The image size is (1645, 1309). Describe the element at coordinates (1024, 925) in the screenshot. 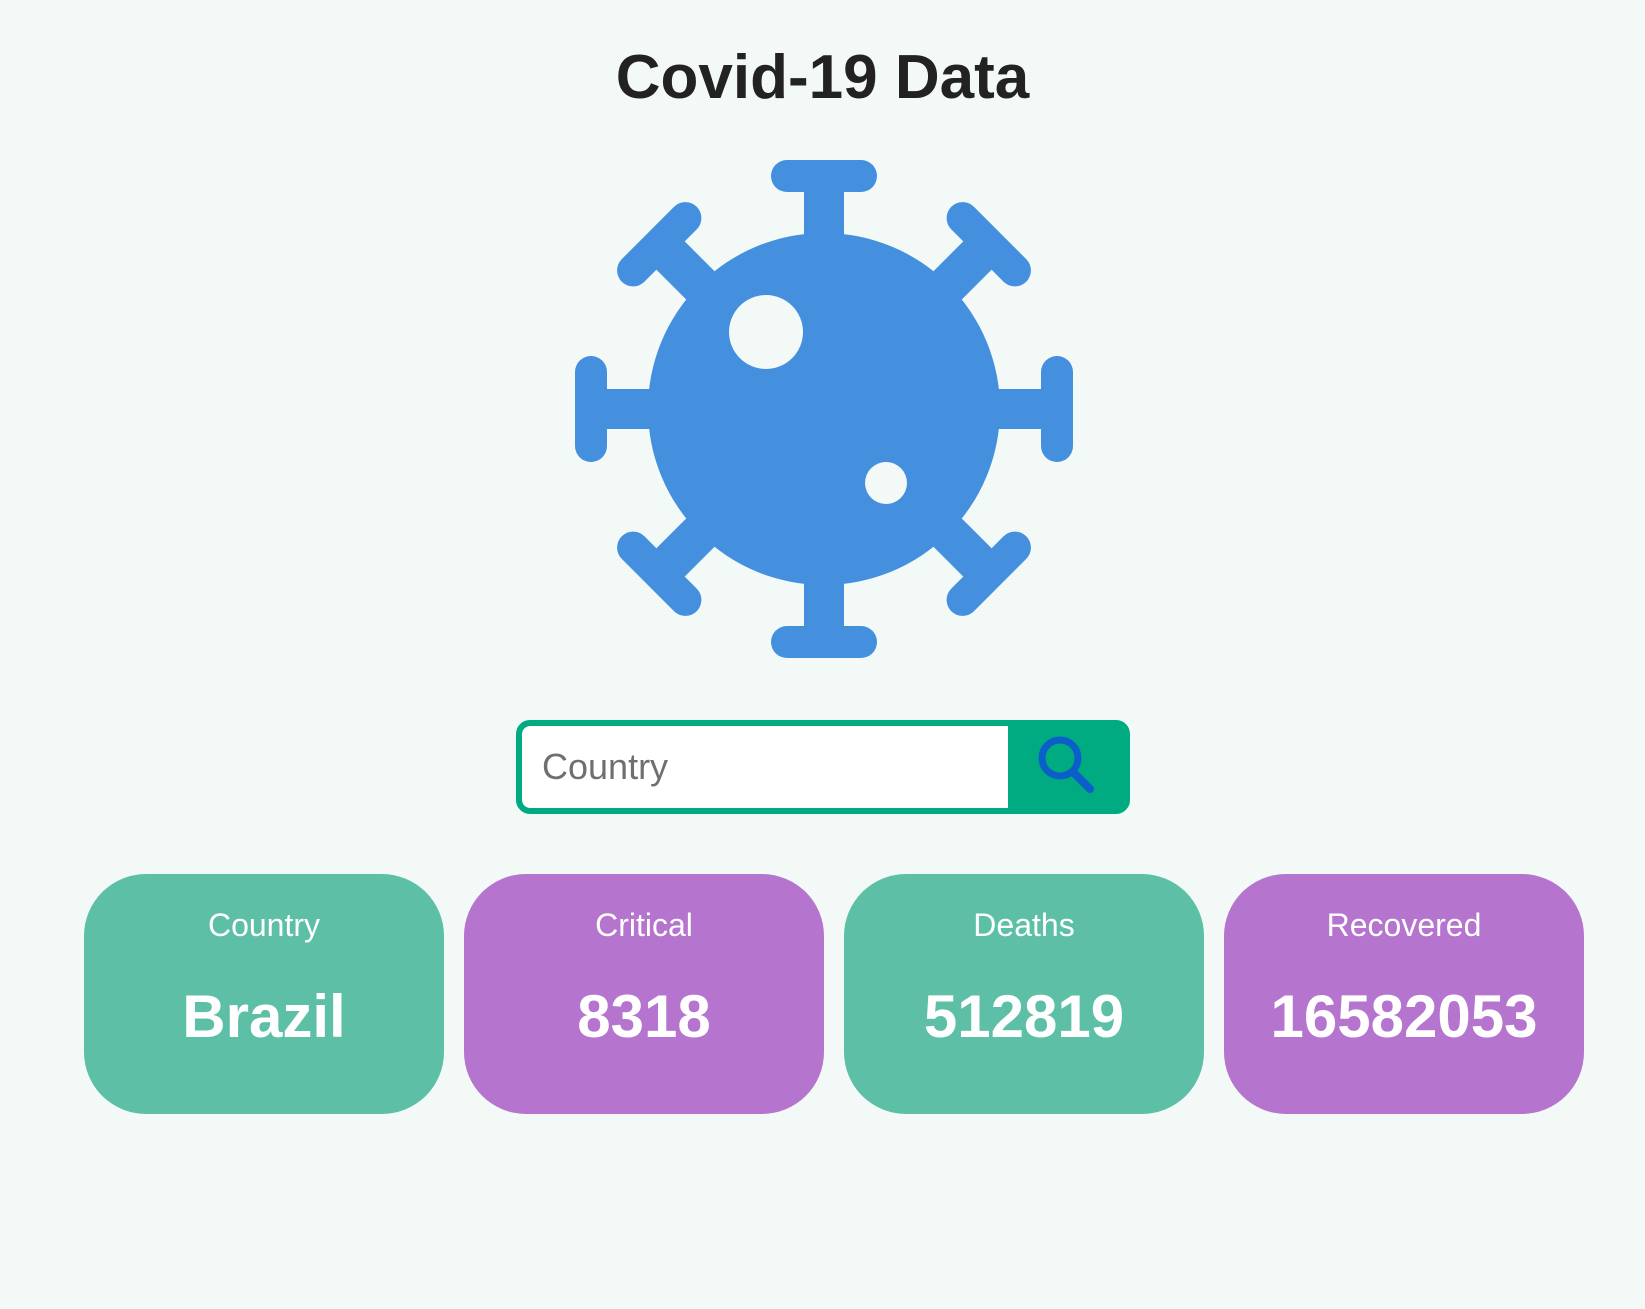

I see `deaths-card-label: Deaths` at that location.